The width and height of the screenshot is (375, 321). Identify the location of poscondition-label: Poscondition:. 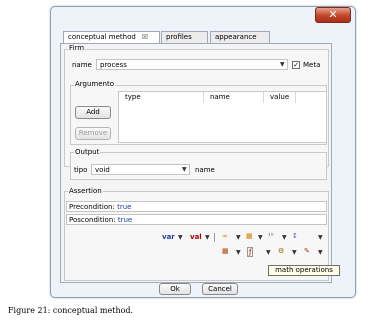
(92, 220).